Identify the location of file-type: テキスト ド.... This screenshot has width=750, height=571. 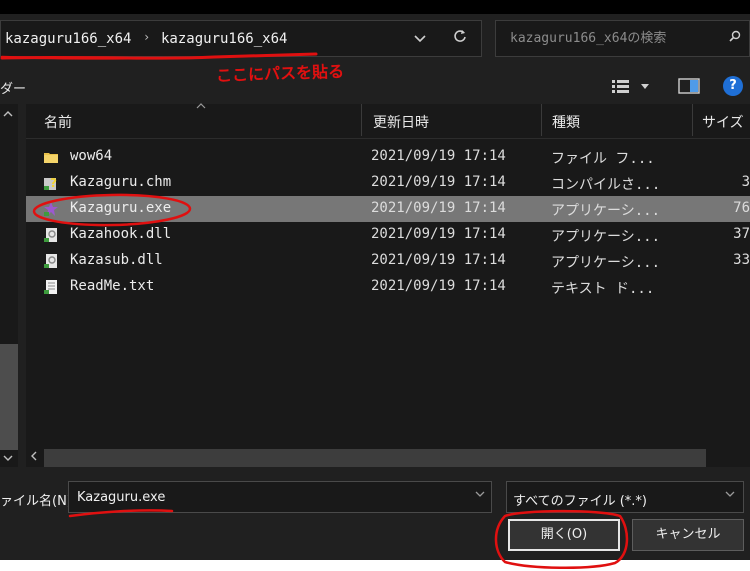
(603, 289).